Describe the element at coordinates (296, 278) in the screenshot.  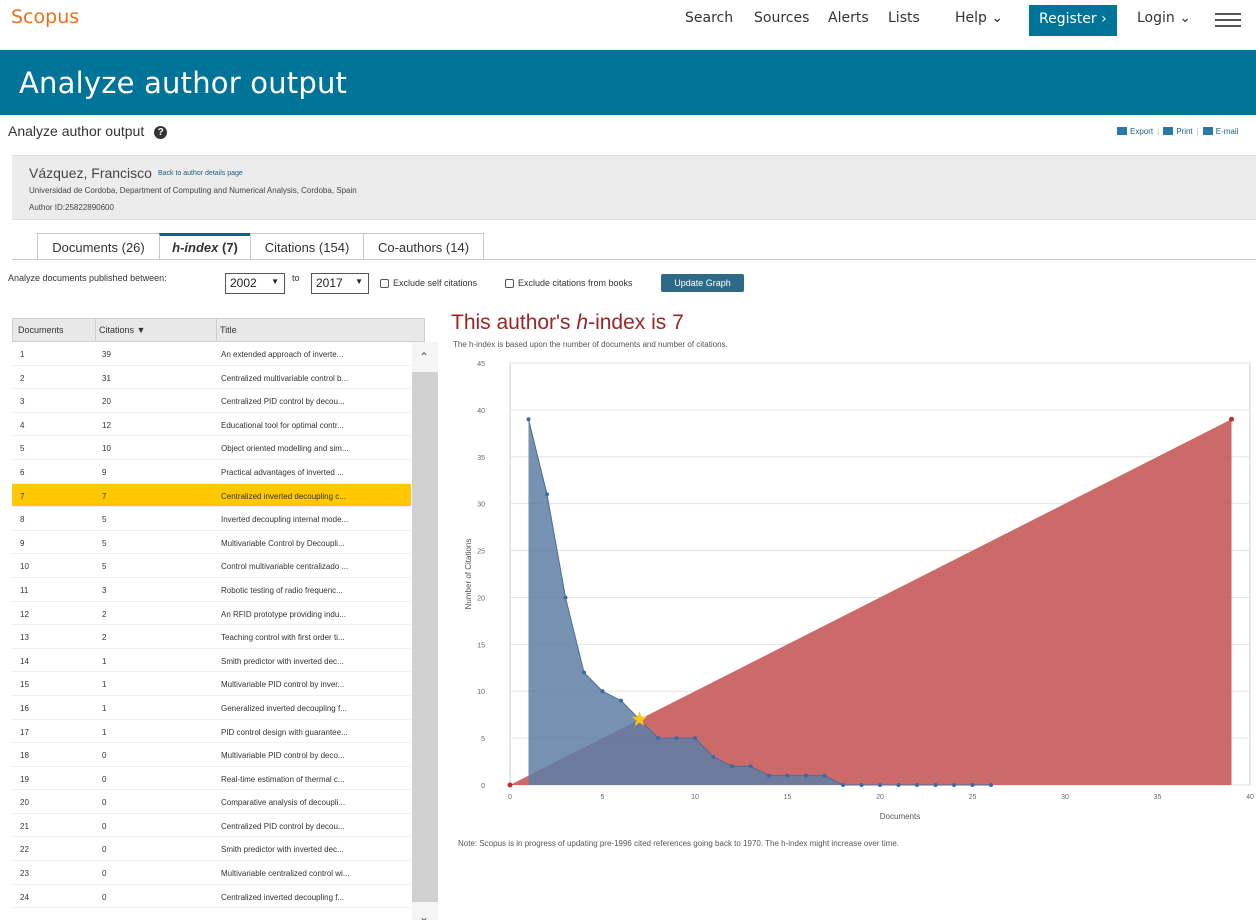
I see `to-label: to` at that location.